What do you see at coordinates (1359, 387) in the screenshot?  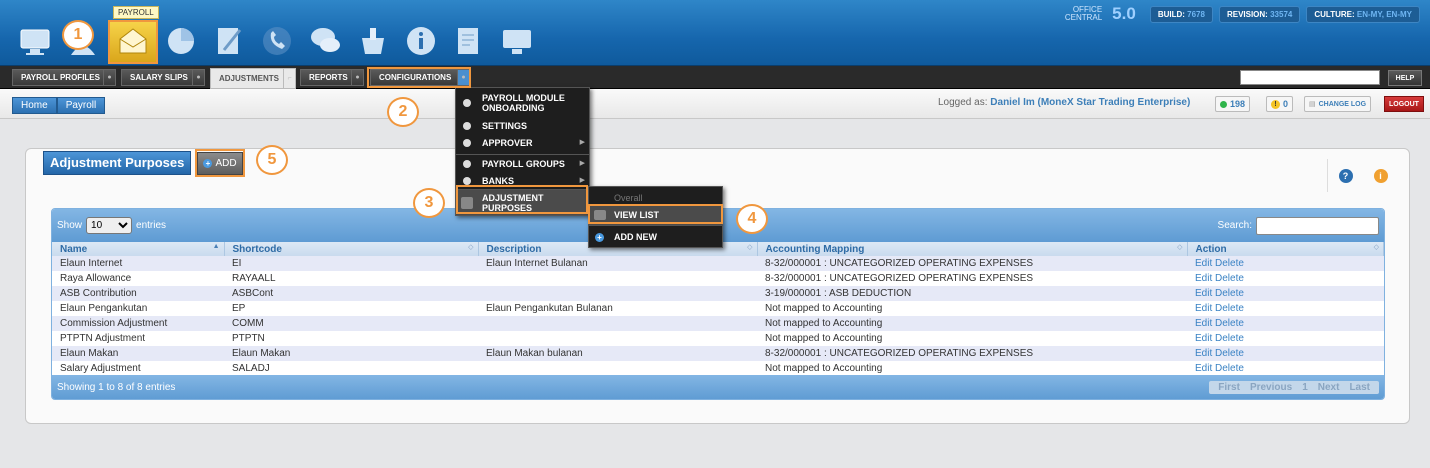 I see `pager-last: Last` at bounding box center [1359, 387].